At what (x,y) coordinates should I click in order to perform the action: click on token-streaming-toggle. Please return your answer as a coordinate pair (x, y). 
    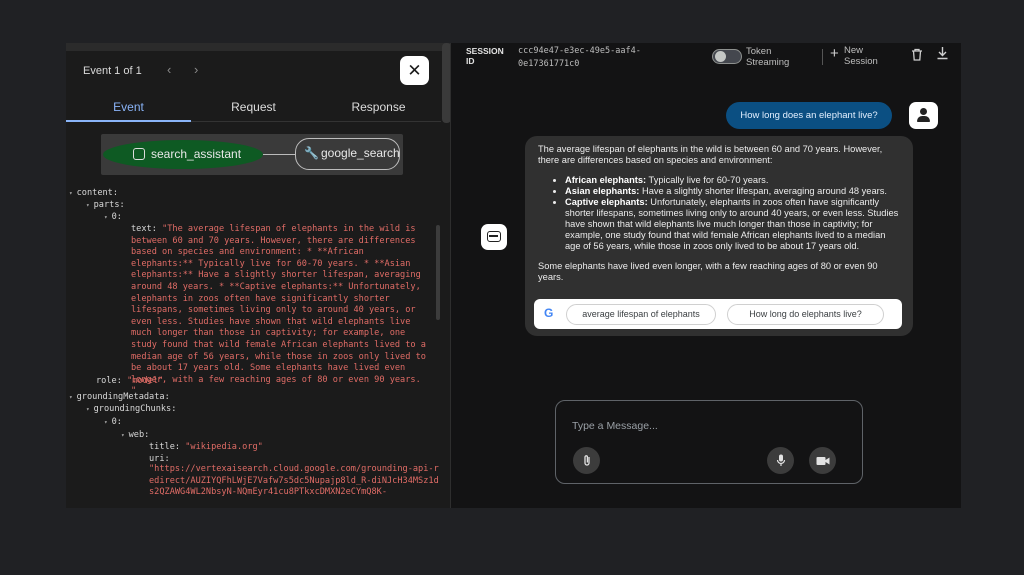
    Looking at the image, I should click on (727, 56).